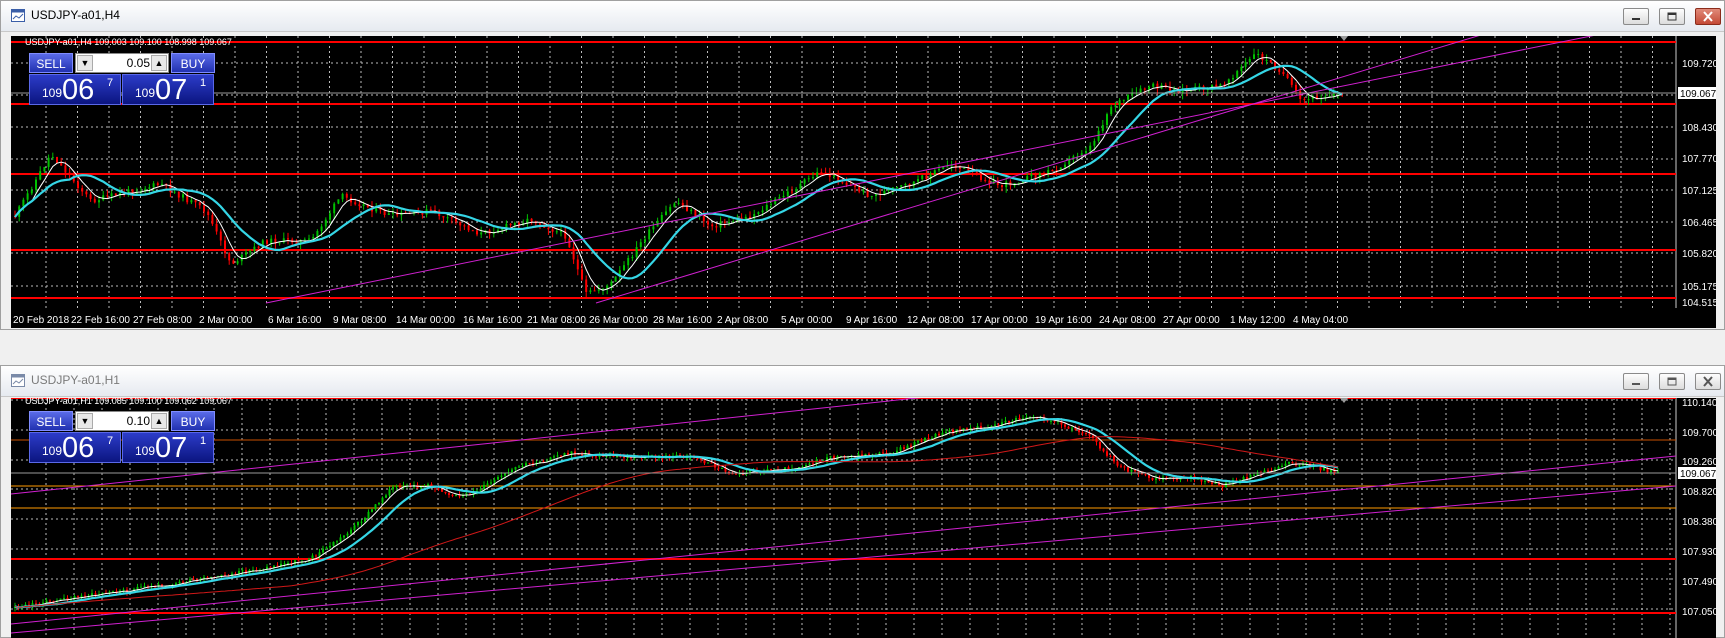  Describe the element at coordinates (295, 320) in the screenshot. I see `time-axis-label: 6 Mar 16:00` at that location.